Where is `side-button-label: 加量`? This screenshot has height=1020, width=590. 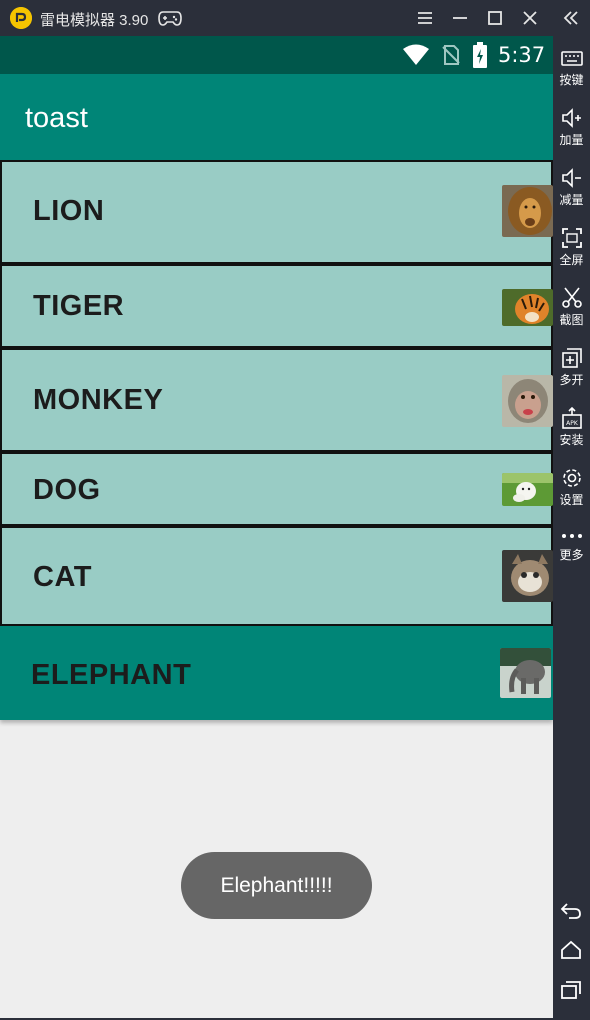 side-button-label: 加量 is located at coordinates (571, 140).